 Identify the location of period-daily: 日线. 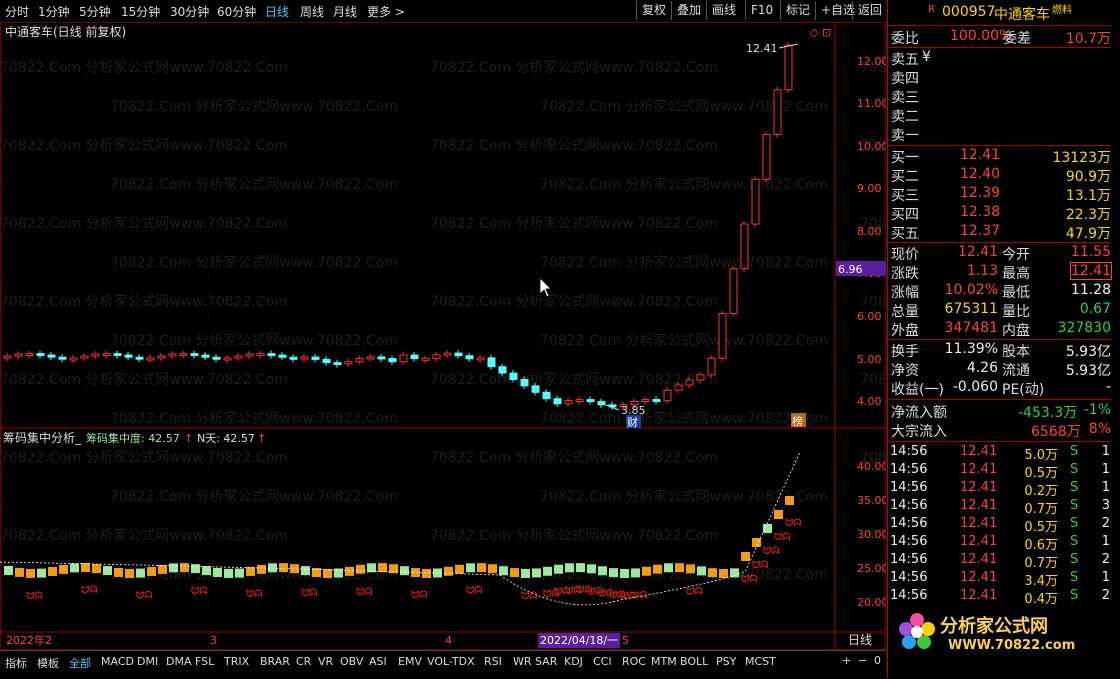
(277, 11).